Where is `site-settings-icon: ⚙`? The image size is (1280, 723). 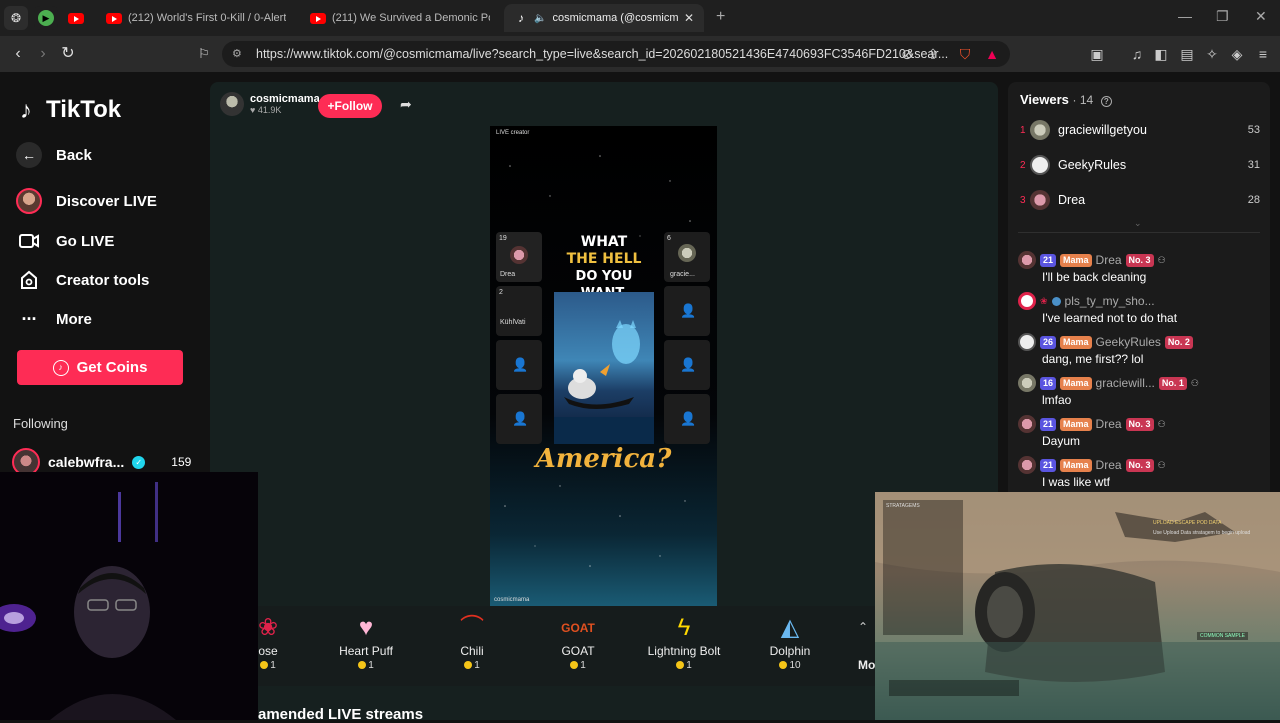
site-settings-icon: ⚙ is located at coordinates (237, 54).